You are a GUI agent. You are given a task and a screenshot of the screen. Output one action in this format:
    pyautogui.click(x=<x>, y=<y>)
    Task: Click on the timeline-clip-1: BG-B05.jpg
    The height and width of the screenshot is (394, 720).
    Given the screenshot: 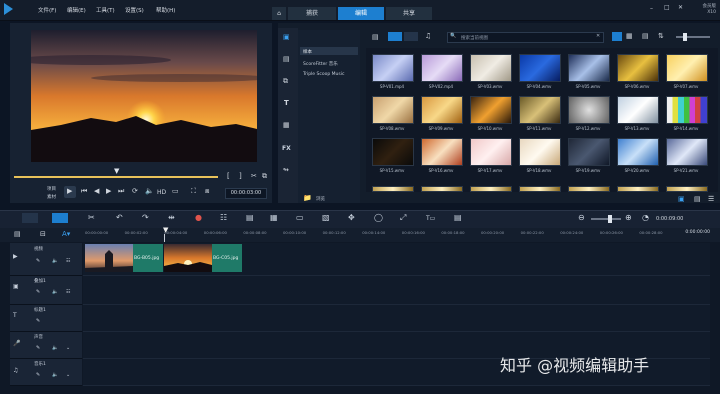 What is the action you would take?
    pyautogui.click(x=124, y=258)
    